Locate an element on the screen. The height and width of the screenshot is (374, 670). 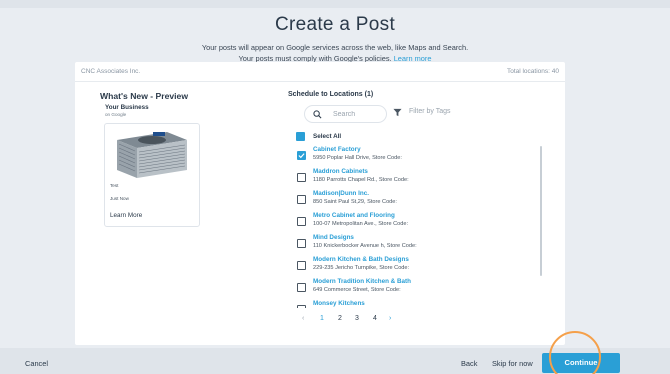
card-header: CNC Associates Inc. Total locations: 40 is located at coordinates (320, 72).